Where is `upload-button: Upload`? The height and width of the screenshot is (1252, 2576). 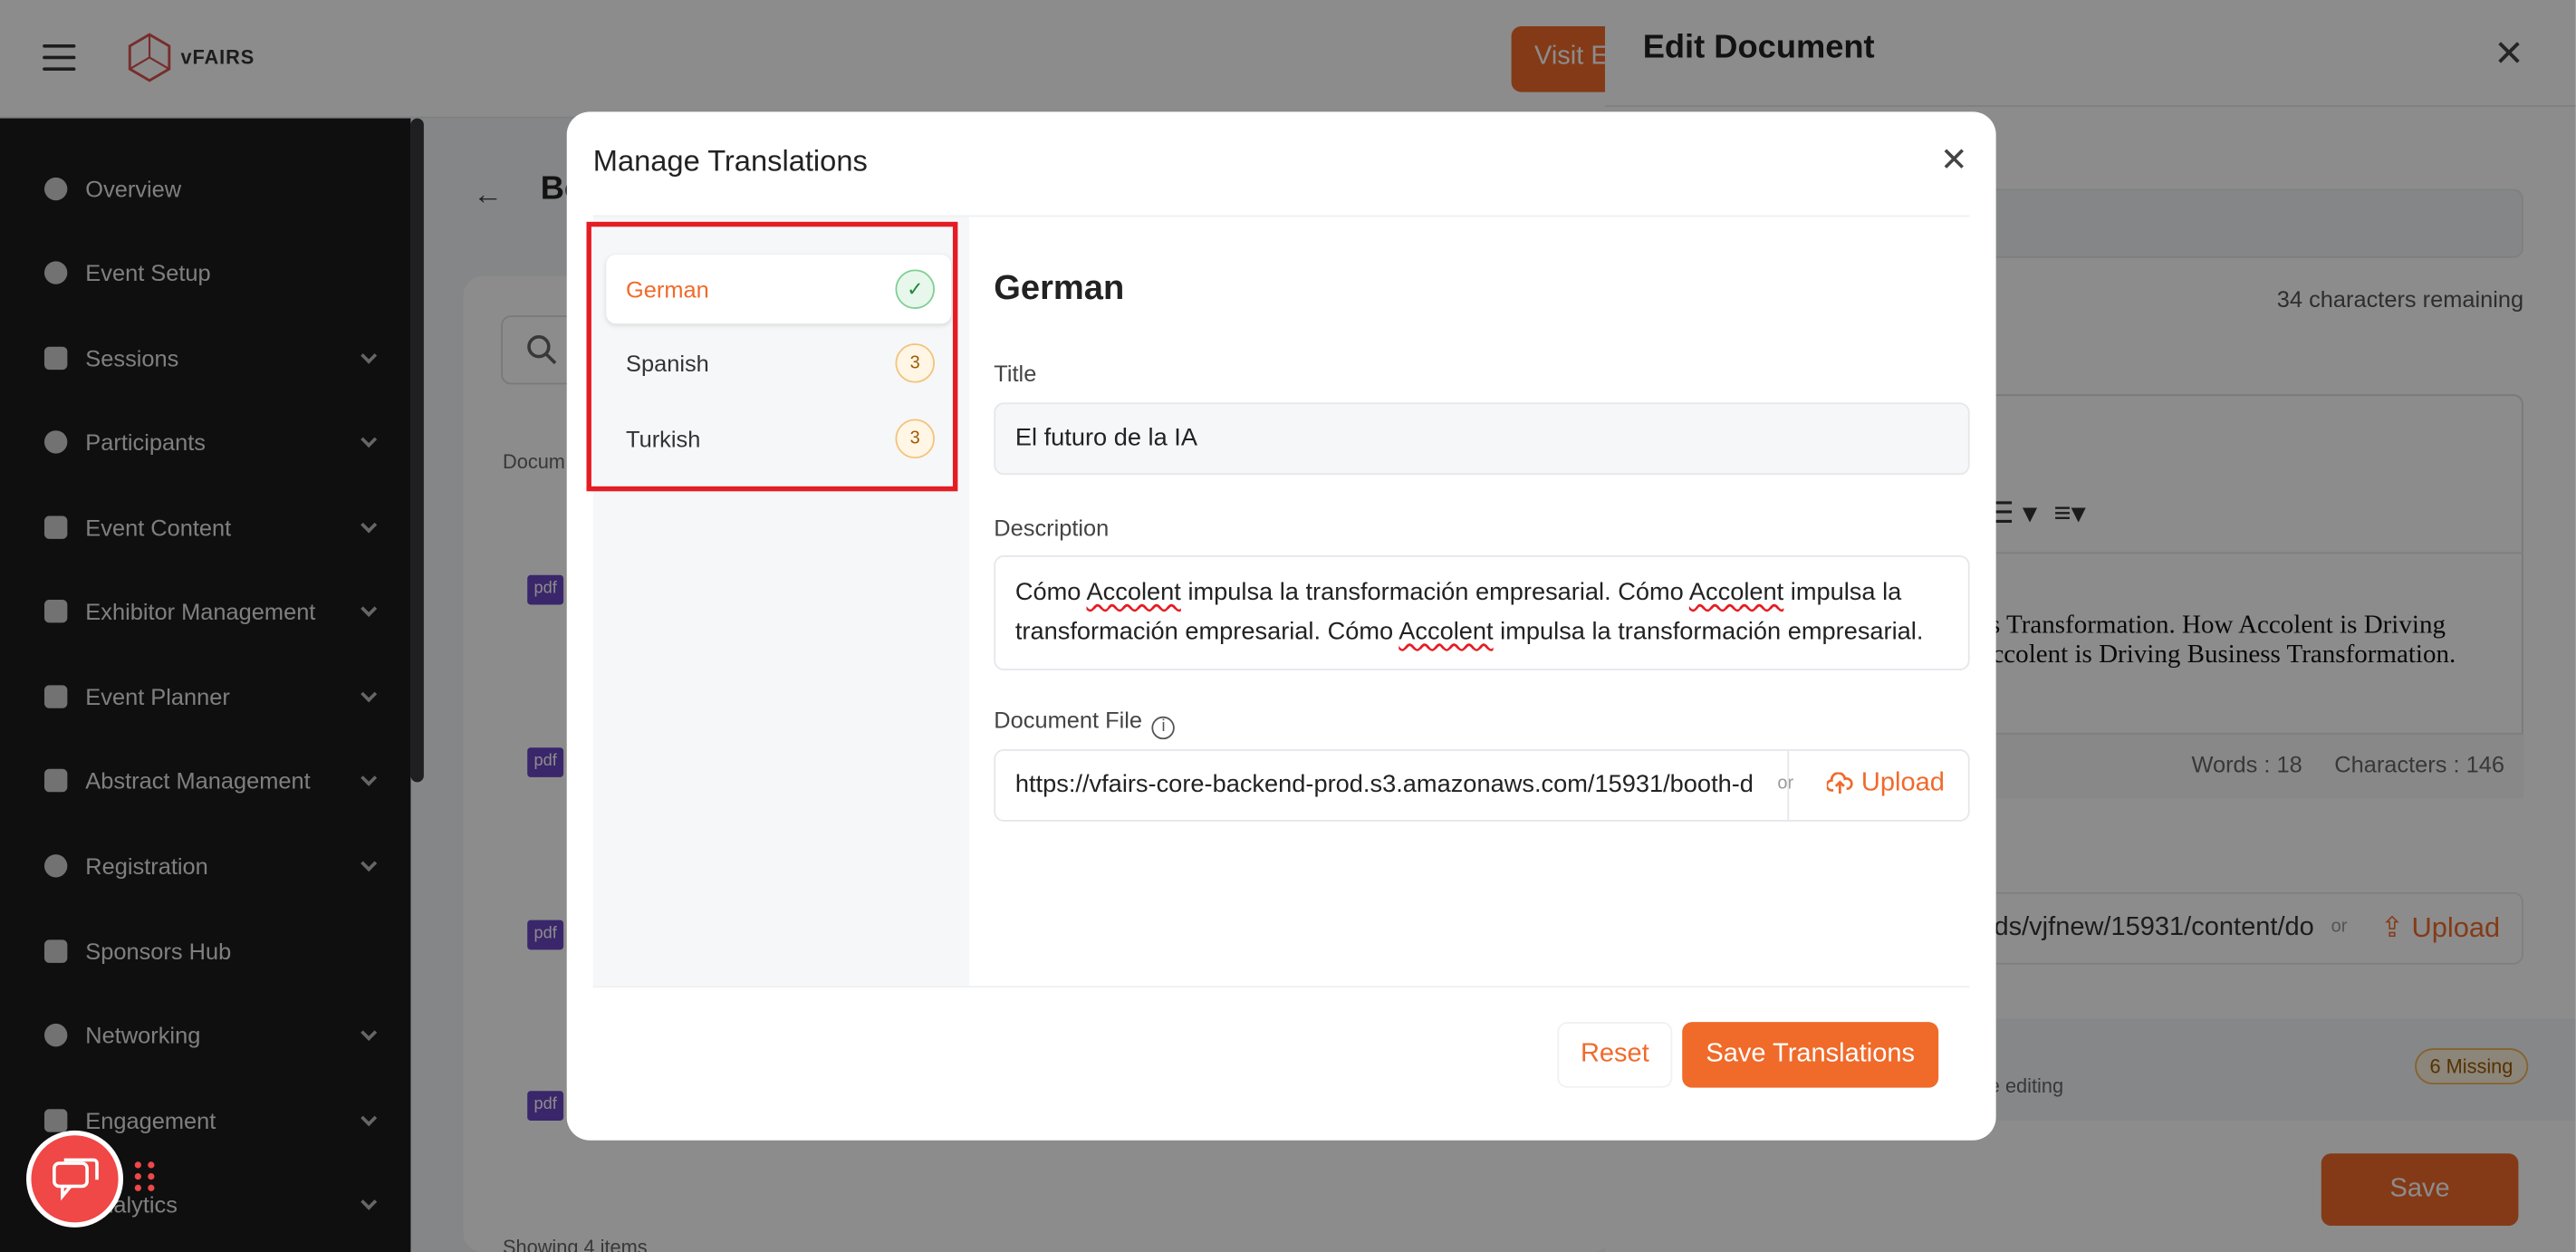
upload-button: Upload is located at coordinates (1885, 783).